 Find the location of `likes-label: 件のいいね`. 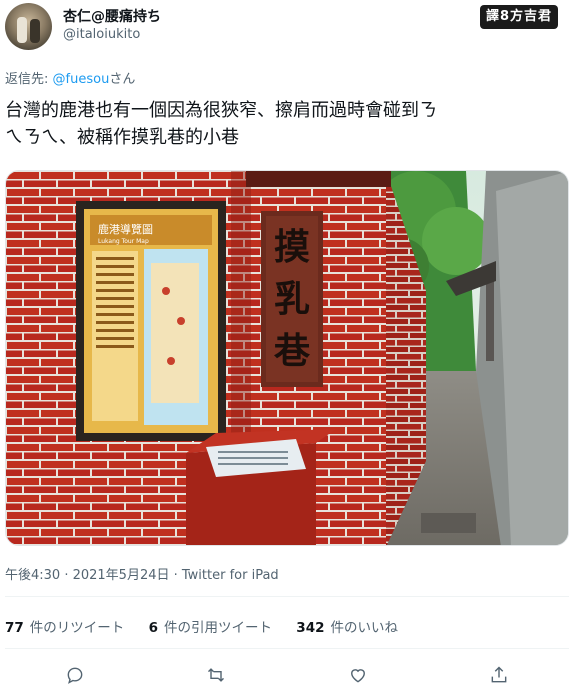

likes-label: 件のいいね is located at coordinates (364, 628).